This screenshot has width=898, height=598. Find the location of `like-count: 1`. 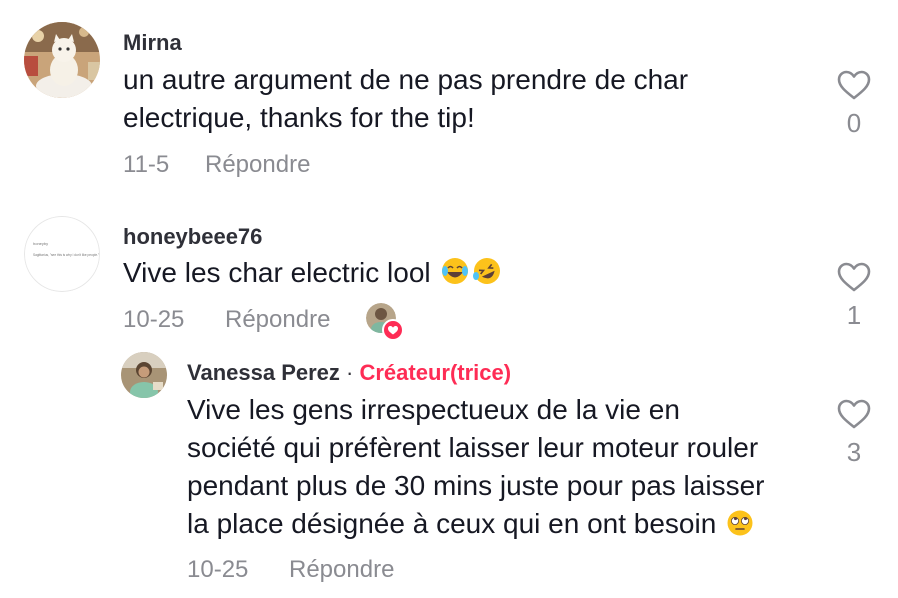

like-count: 1 is located at coordinates (854, 315).